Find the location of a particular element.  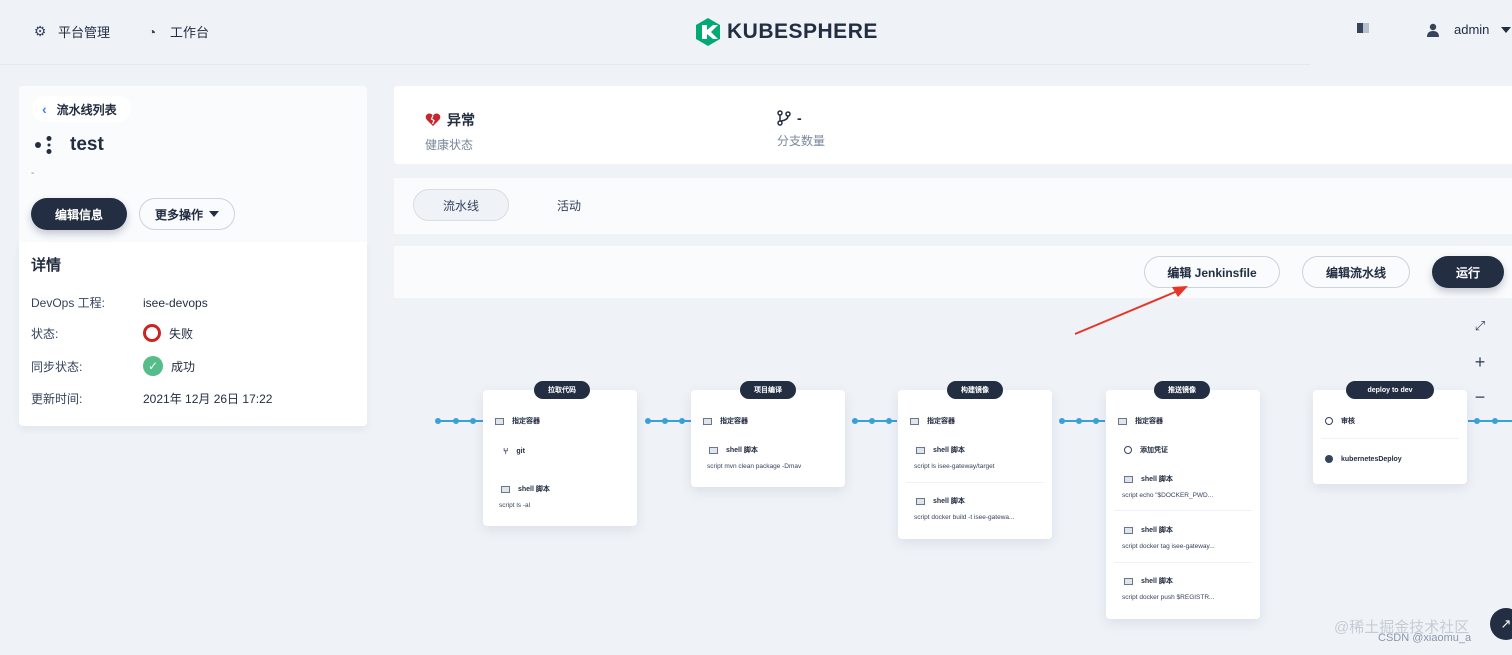

annotation-arrow-icon is located at coordinates (1131, 310).